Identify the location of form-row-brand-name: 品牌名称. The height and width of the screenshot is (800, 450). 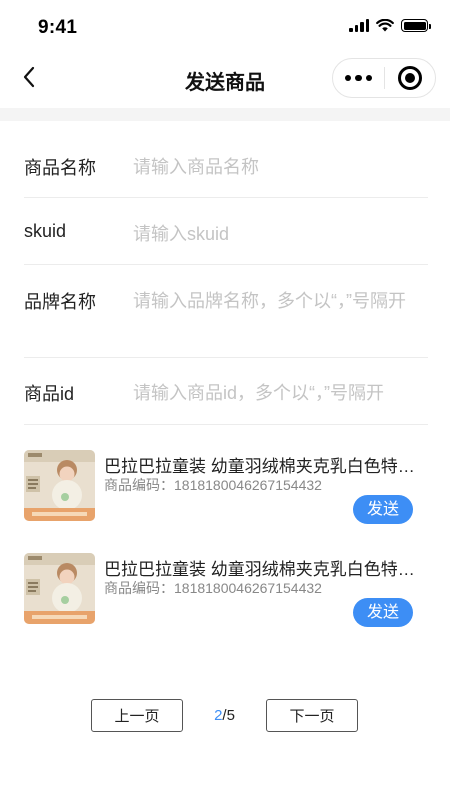
(226, 311).